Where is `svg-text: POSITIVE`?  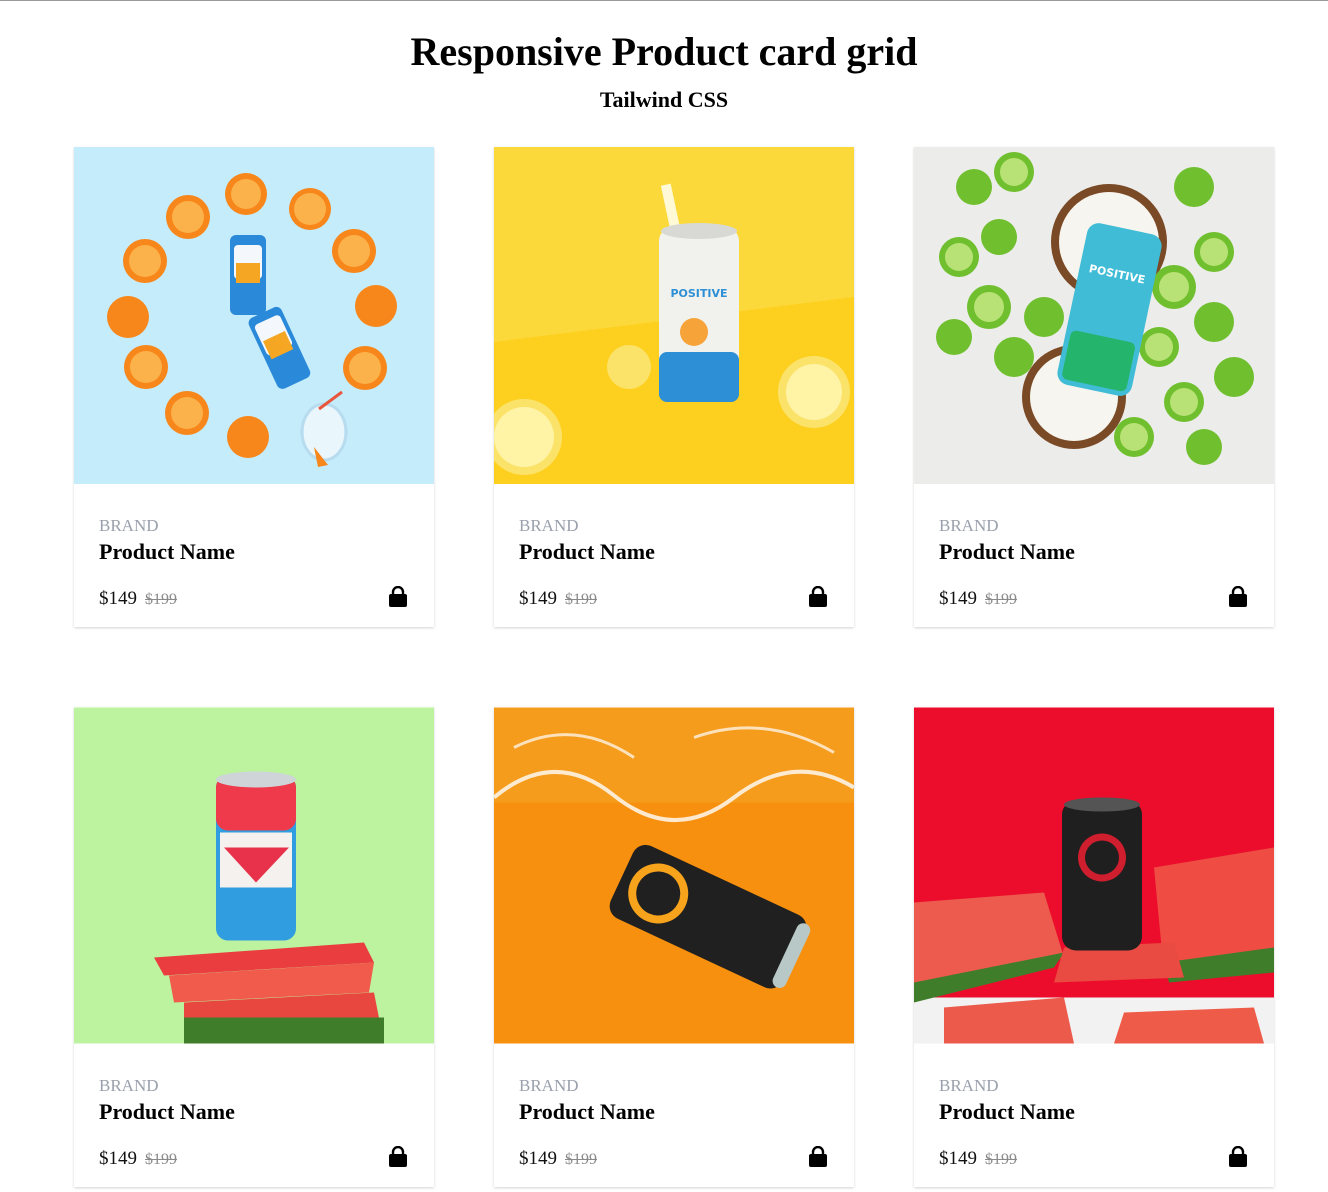 svg-text: POSITIVE is located at coordinates (698, 293).